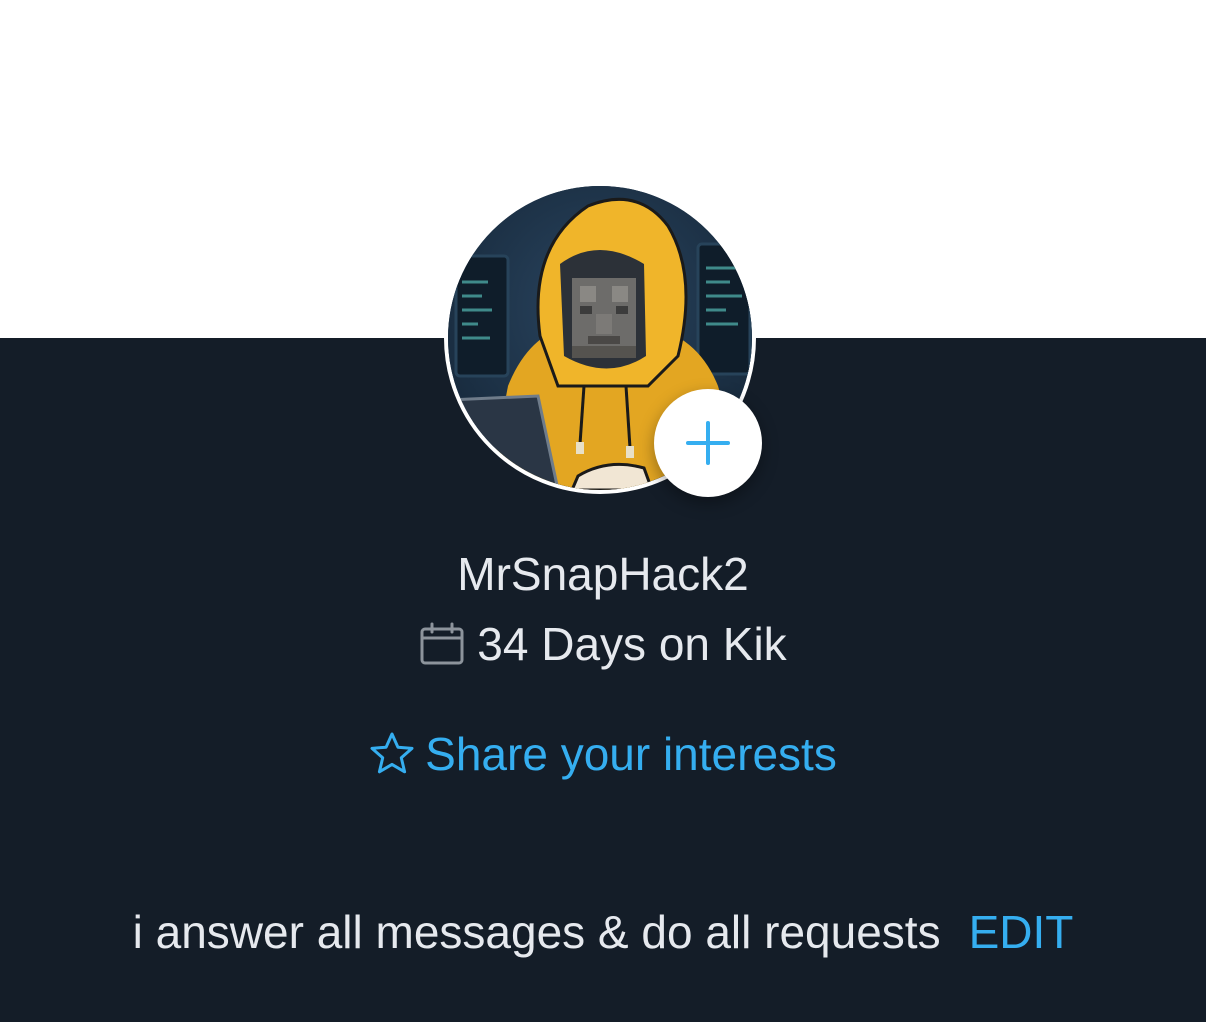 The image size is (1206, 1022). I want to click on share-interests-link: Share your interests, so click(603, 754).